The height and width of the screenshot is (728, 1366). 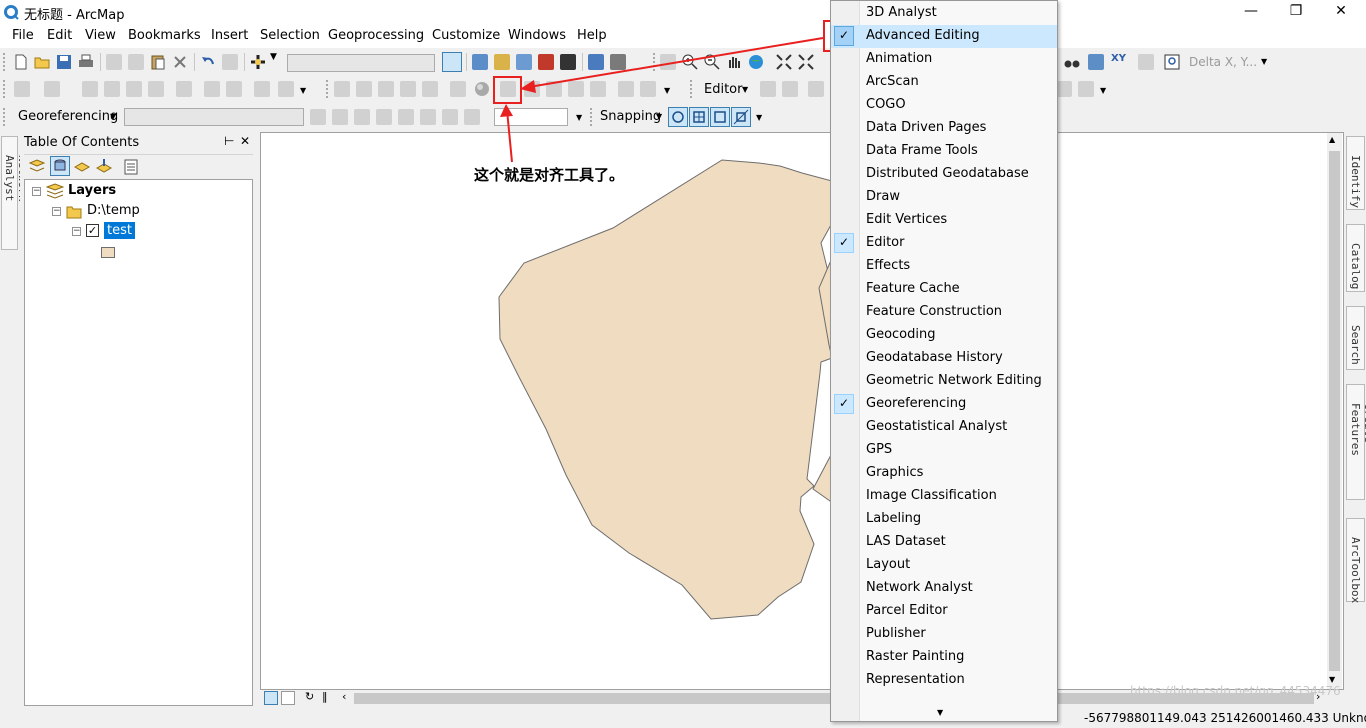 I want to click on map-vertical-scrollbar: ▲ ▼, so click(x=1334, y=411).